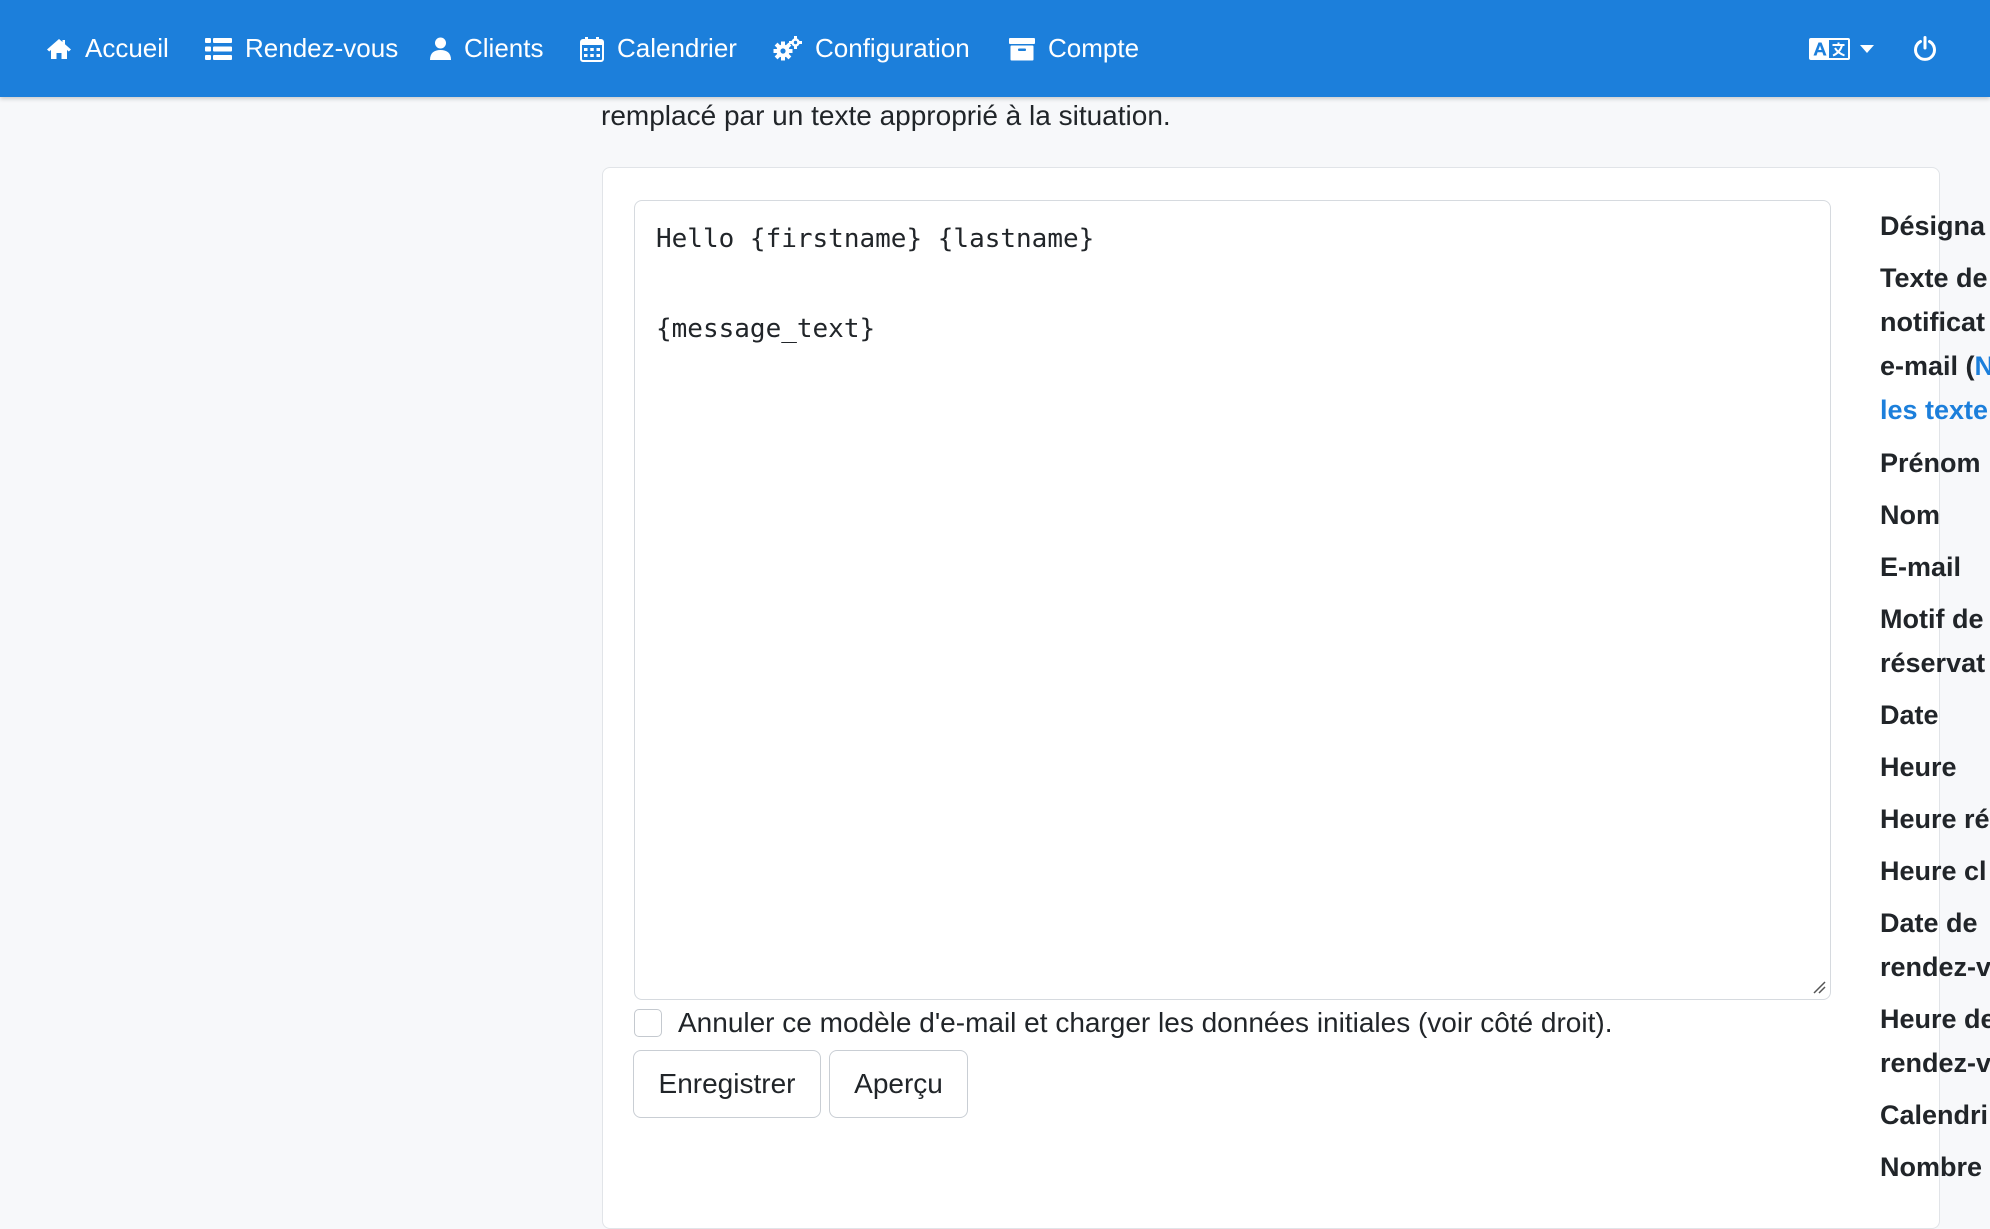 The width and height of the screenshot is (1990, 1229). I want to click on language-selector, so click(1841, 48).